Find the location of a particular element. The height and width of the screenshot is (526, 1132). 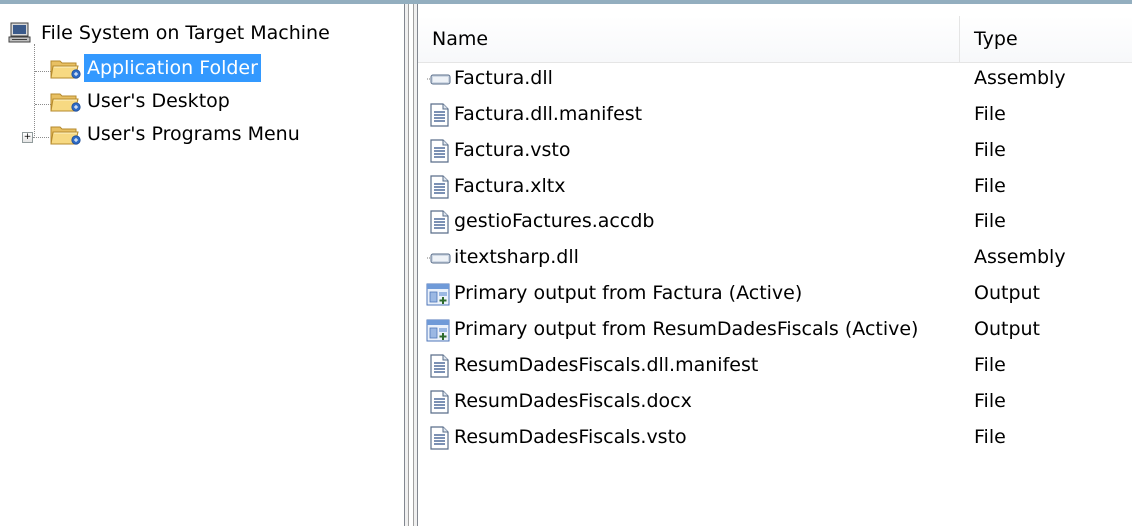

name-cell: itextsharp.dll is located at coordinates (502, 257).